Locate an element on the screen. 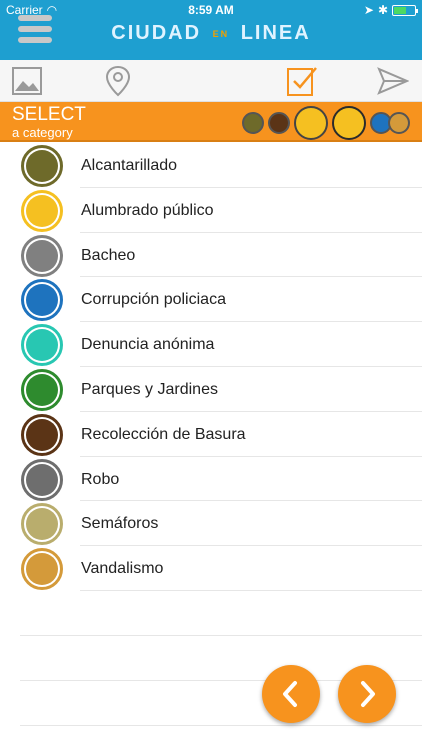  chevron-right-icon is located at coordinates (368, 694).